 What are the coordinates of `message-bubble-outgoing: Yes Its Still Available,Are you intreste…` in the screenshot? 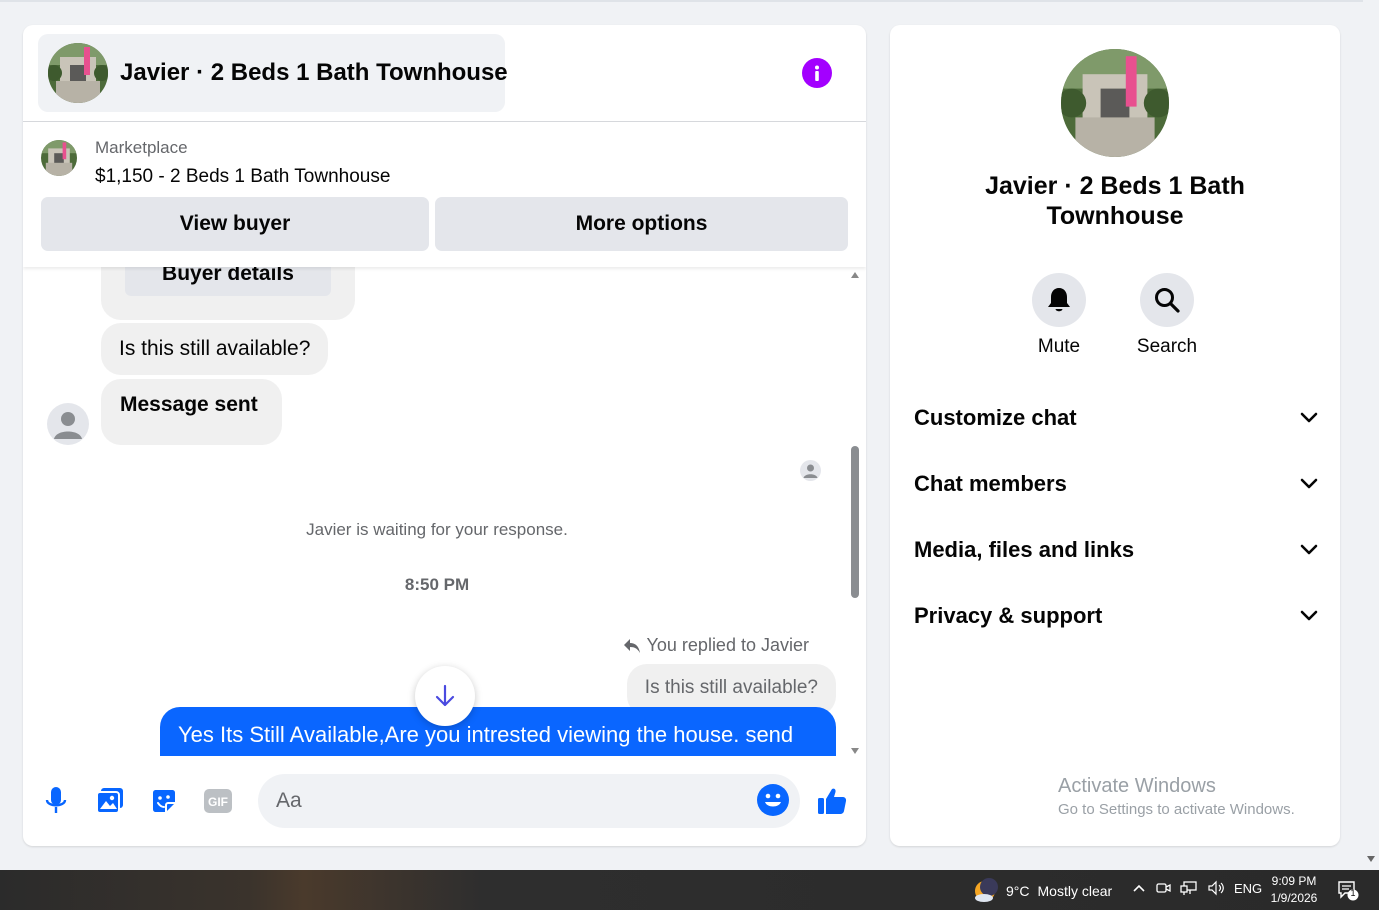 It's located at (498, 731).